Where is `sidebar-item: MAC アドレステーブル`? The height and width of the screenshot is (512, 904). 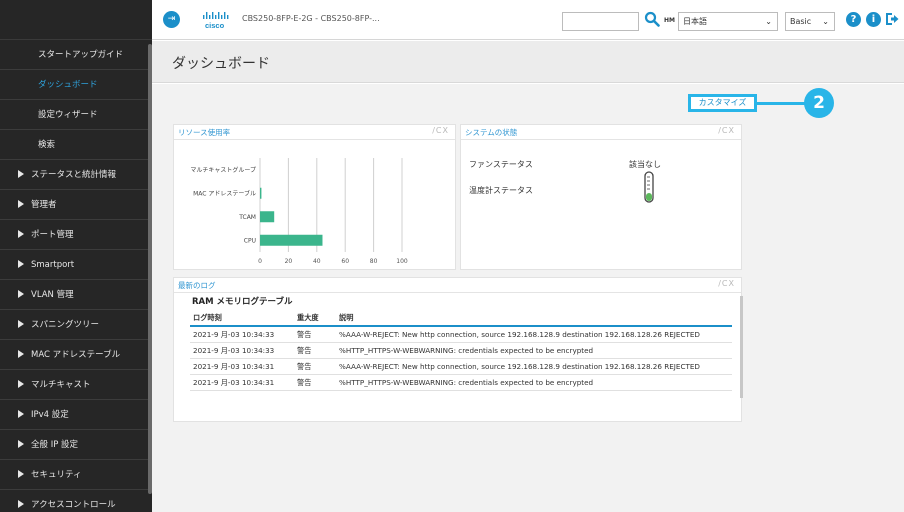 sidebar-item: MAC アドレステーブル is located at coordinates (76, 355).